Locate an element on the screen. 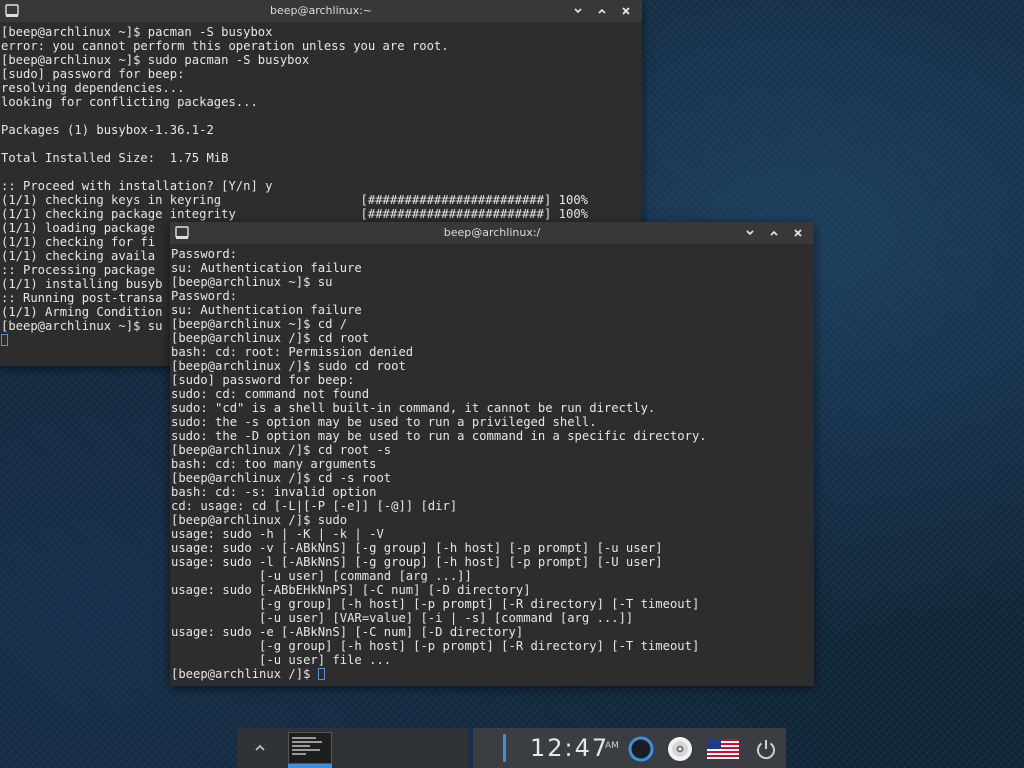  terminal-line: [-u user] [command [arg ...]] is located at coordinates (321, 576).